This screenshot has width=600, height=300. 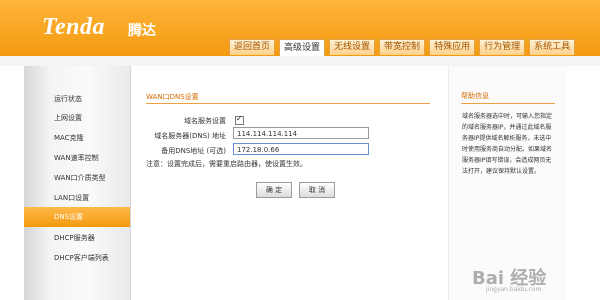 What do you see at coordinates (508, 103) in the screenshot?
I see `help-divider` at bounding box center [508, 103].